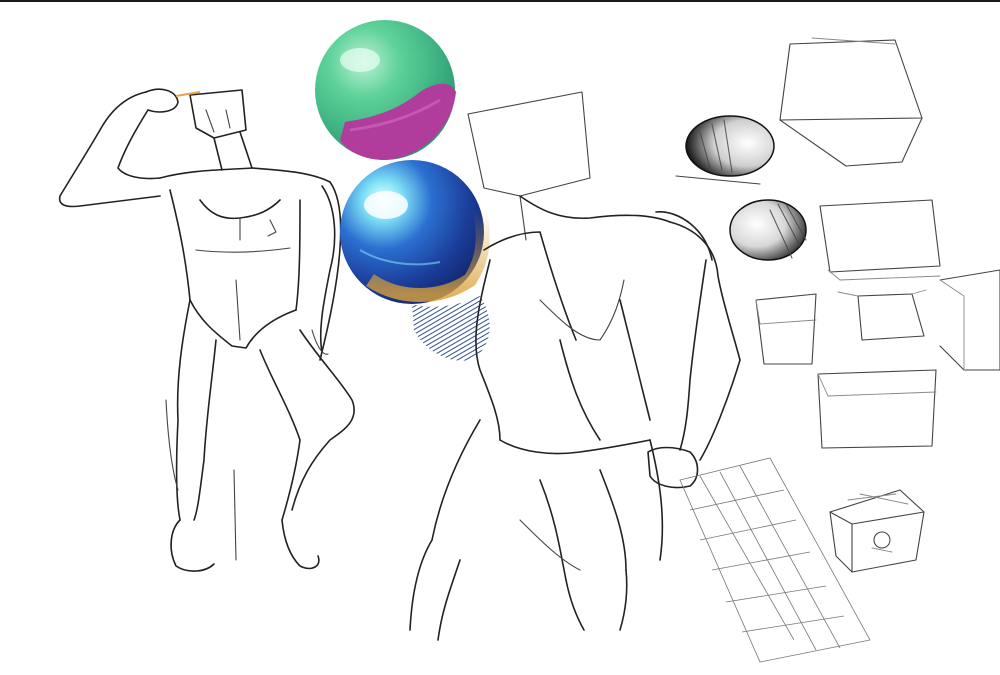 This screenshot has height=675, width=1000. Describe the element at coordinates (768, 230) in the screenshot. I see `ink-sphere-bottom` at that location.